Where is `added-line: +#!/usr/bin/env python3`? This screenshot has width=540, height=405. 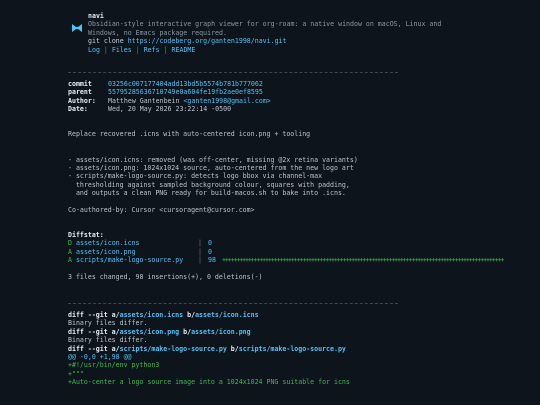
added-line: +#!/usr/bin/env python3 is located at coordinates (114, 365).